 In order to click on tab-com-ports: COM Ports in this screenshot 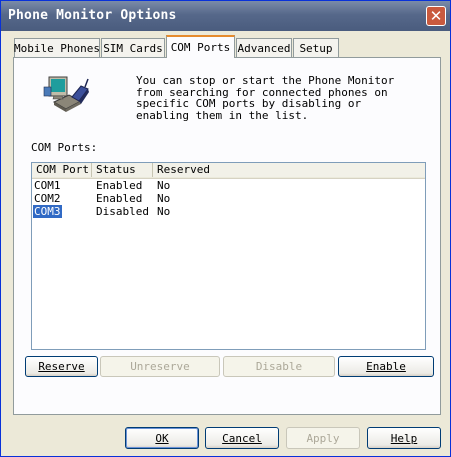, I will do `click(200, 46)`.